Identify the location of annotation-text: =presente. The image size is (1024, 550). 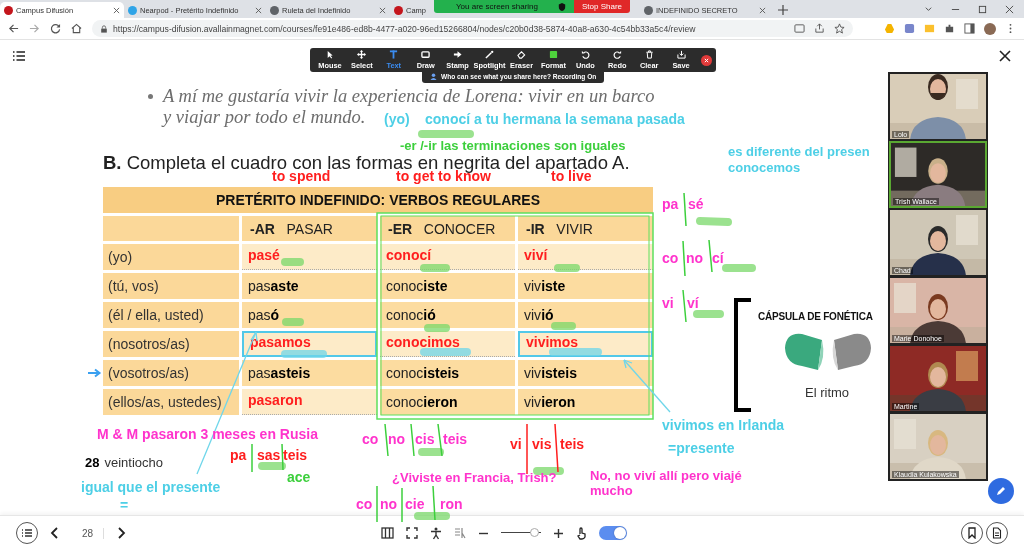
(701, 448).